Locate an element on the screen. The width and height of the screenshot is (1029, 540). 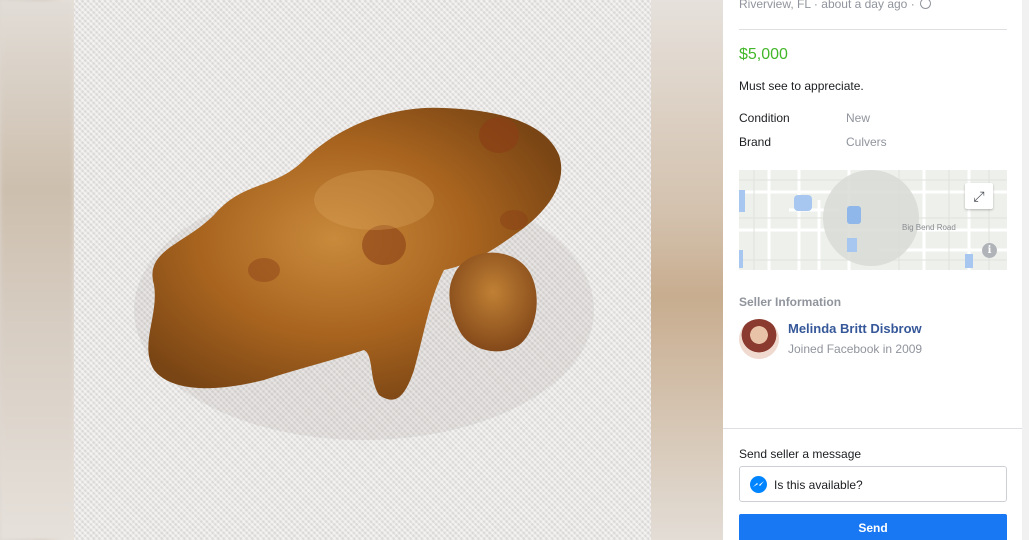
send-button: Send is located at coordinates (873, 527).